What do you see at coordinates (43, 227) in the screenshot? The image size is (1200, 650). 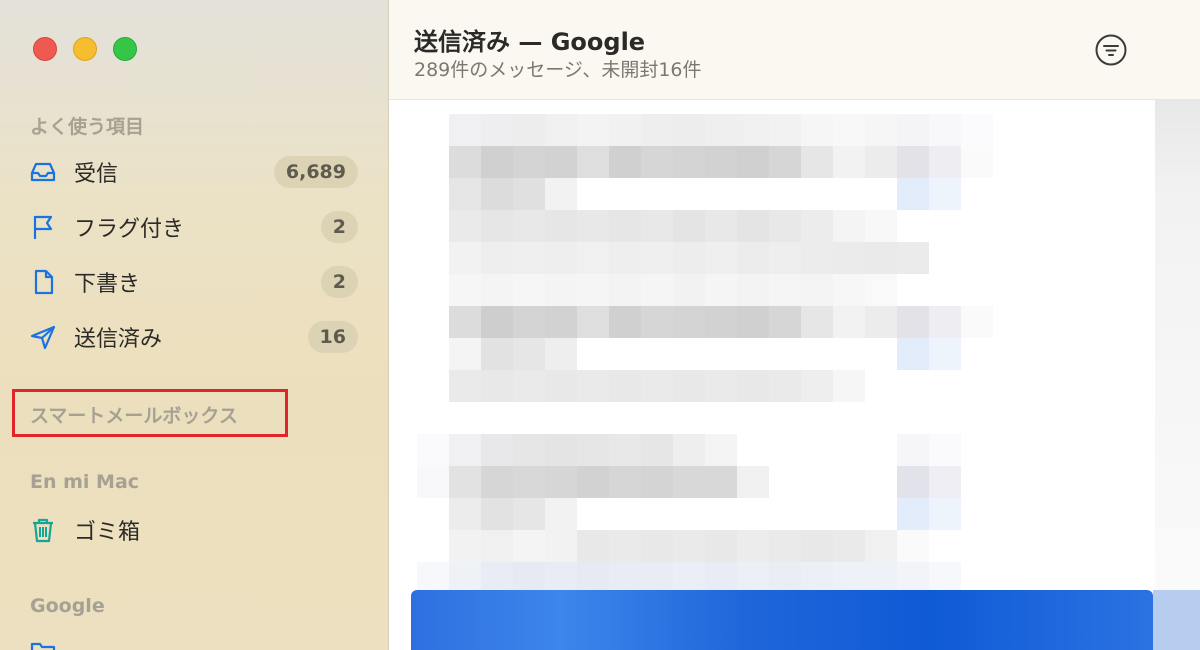 I see `flag-icon` at bounding box center [43, 227].